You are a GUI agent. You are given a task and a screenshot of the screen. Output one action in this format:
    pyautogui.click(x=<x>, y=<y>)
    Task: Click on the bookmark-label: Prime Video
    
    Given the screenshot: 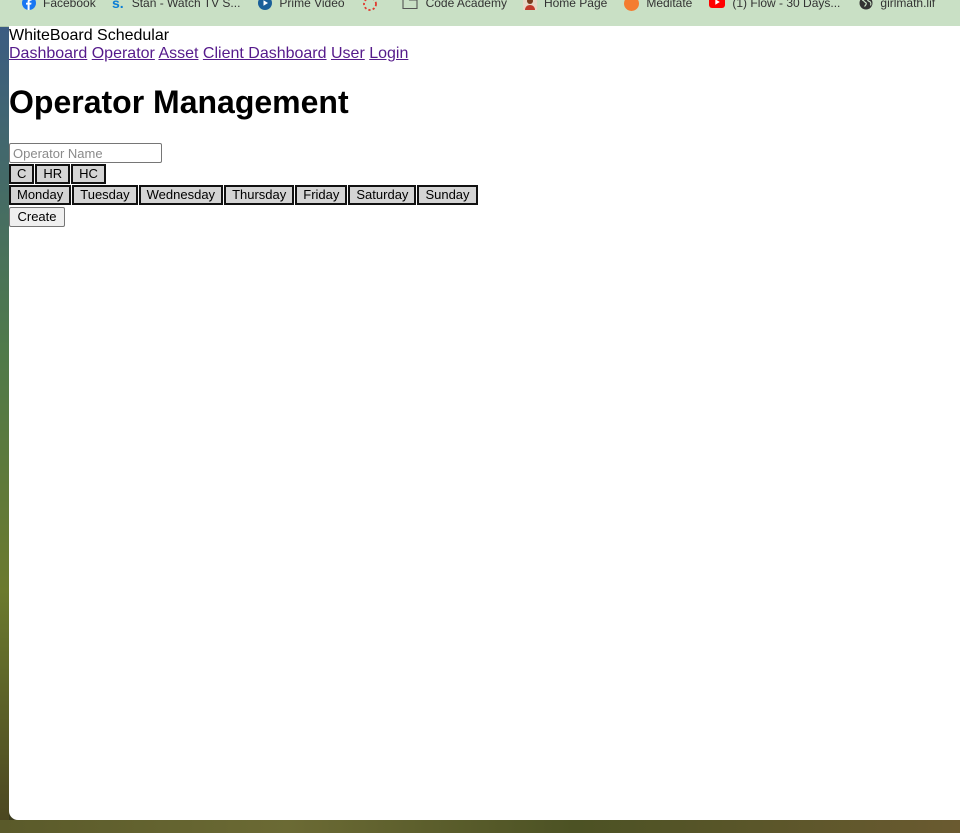 What is the action you would take?
    pyautogui.click(x=312, y=5)
    